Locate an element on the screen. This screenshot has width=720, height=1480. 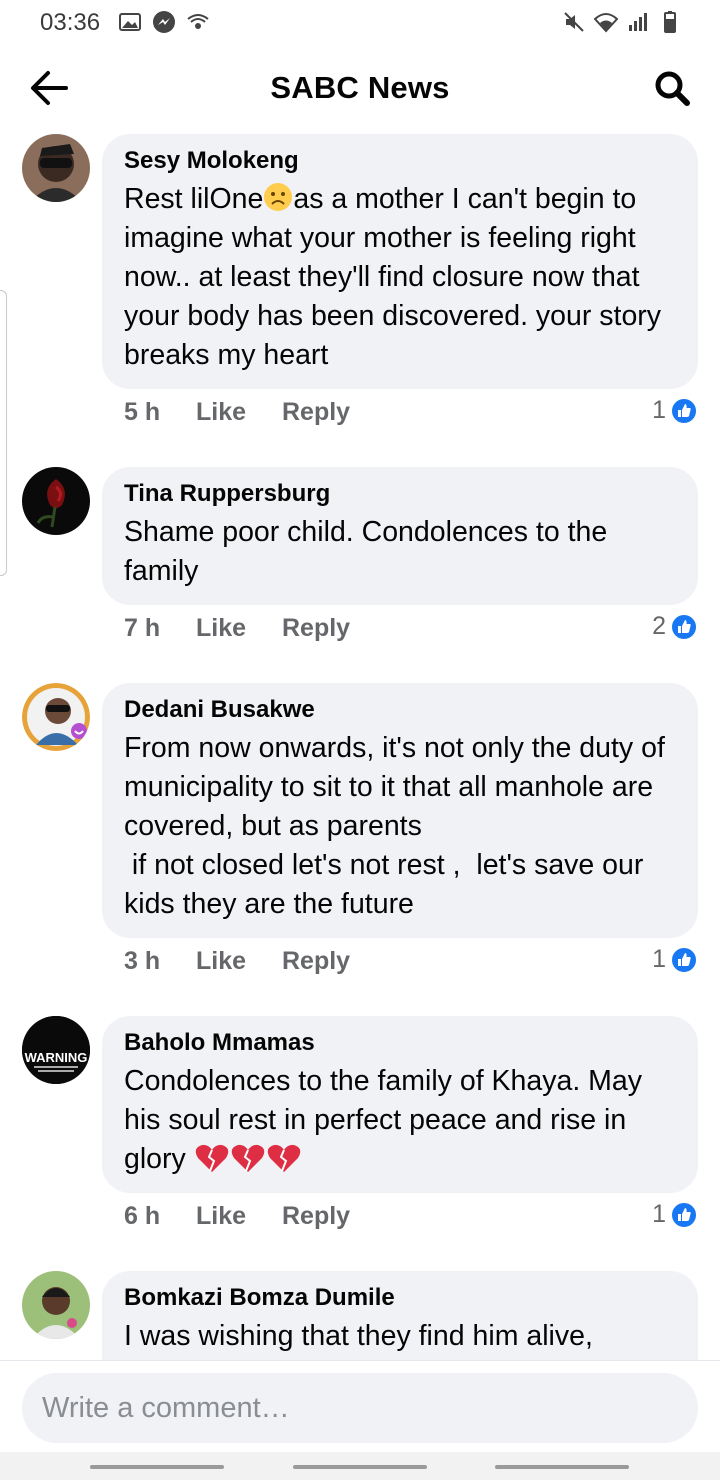
page-title: SABC News is located at coordinates (360, 87).